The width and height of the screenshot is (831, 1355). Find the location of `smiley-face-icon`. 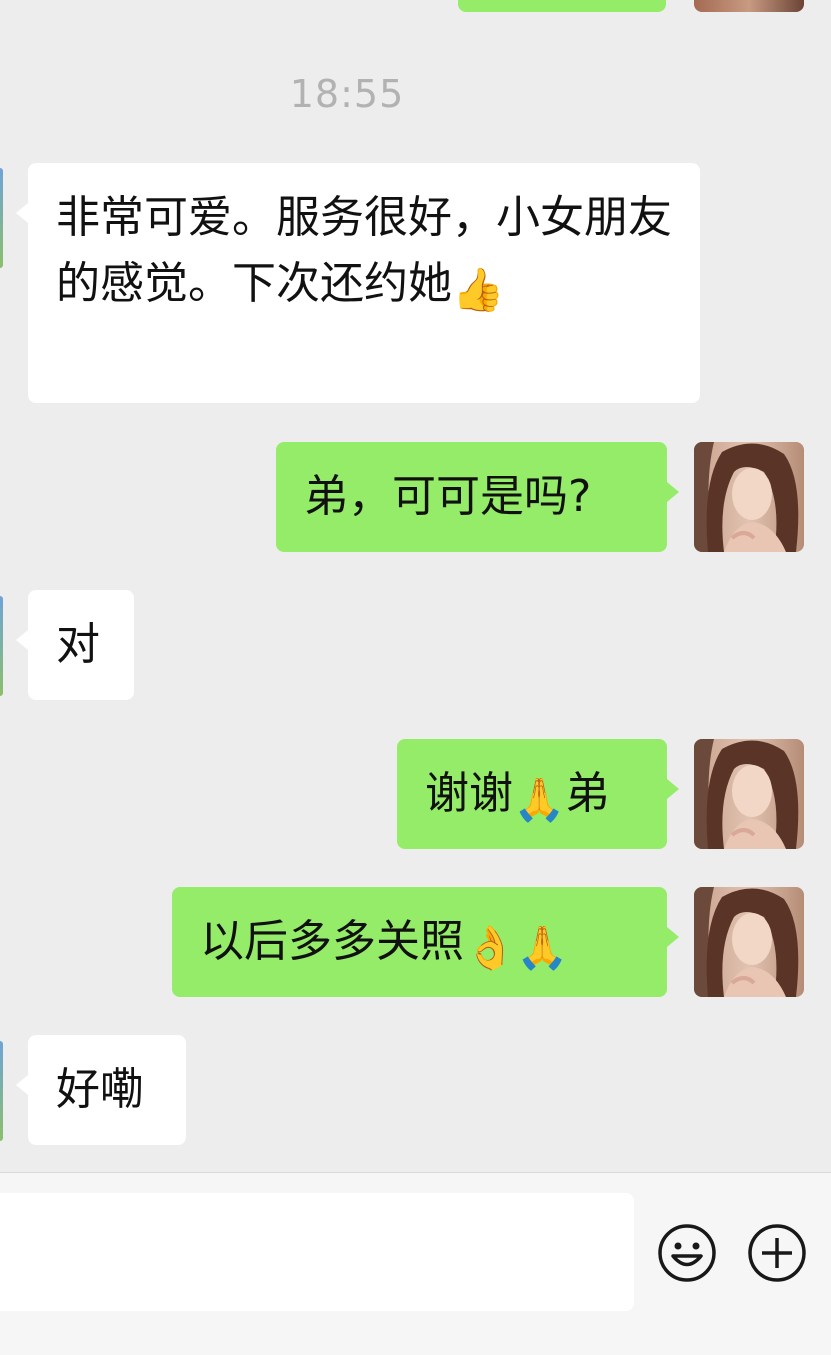

smiley-face-icon is located at coordinates (687, 1253).